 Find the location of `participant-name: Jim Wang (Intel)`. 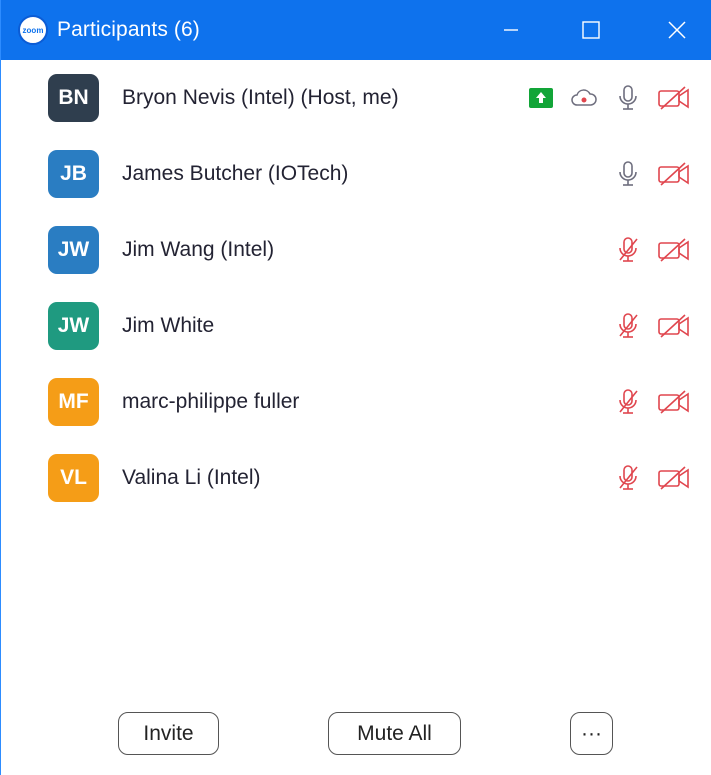

participant-name: Jim Wang (Intel) is located at coordinates (198, 249).